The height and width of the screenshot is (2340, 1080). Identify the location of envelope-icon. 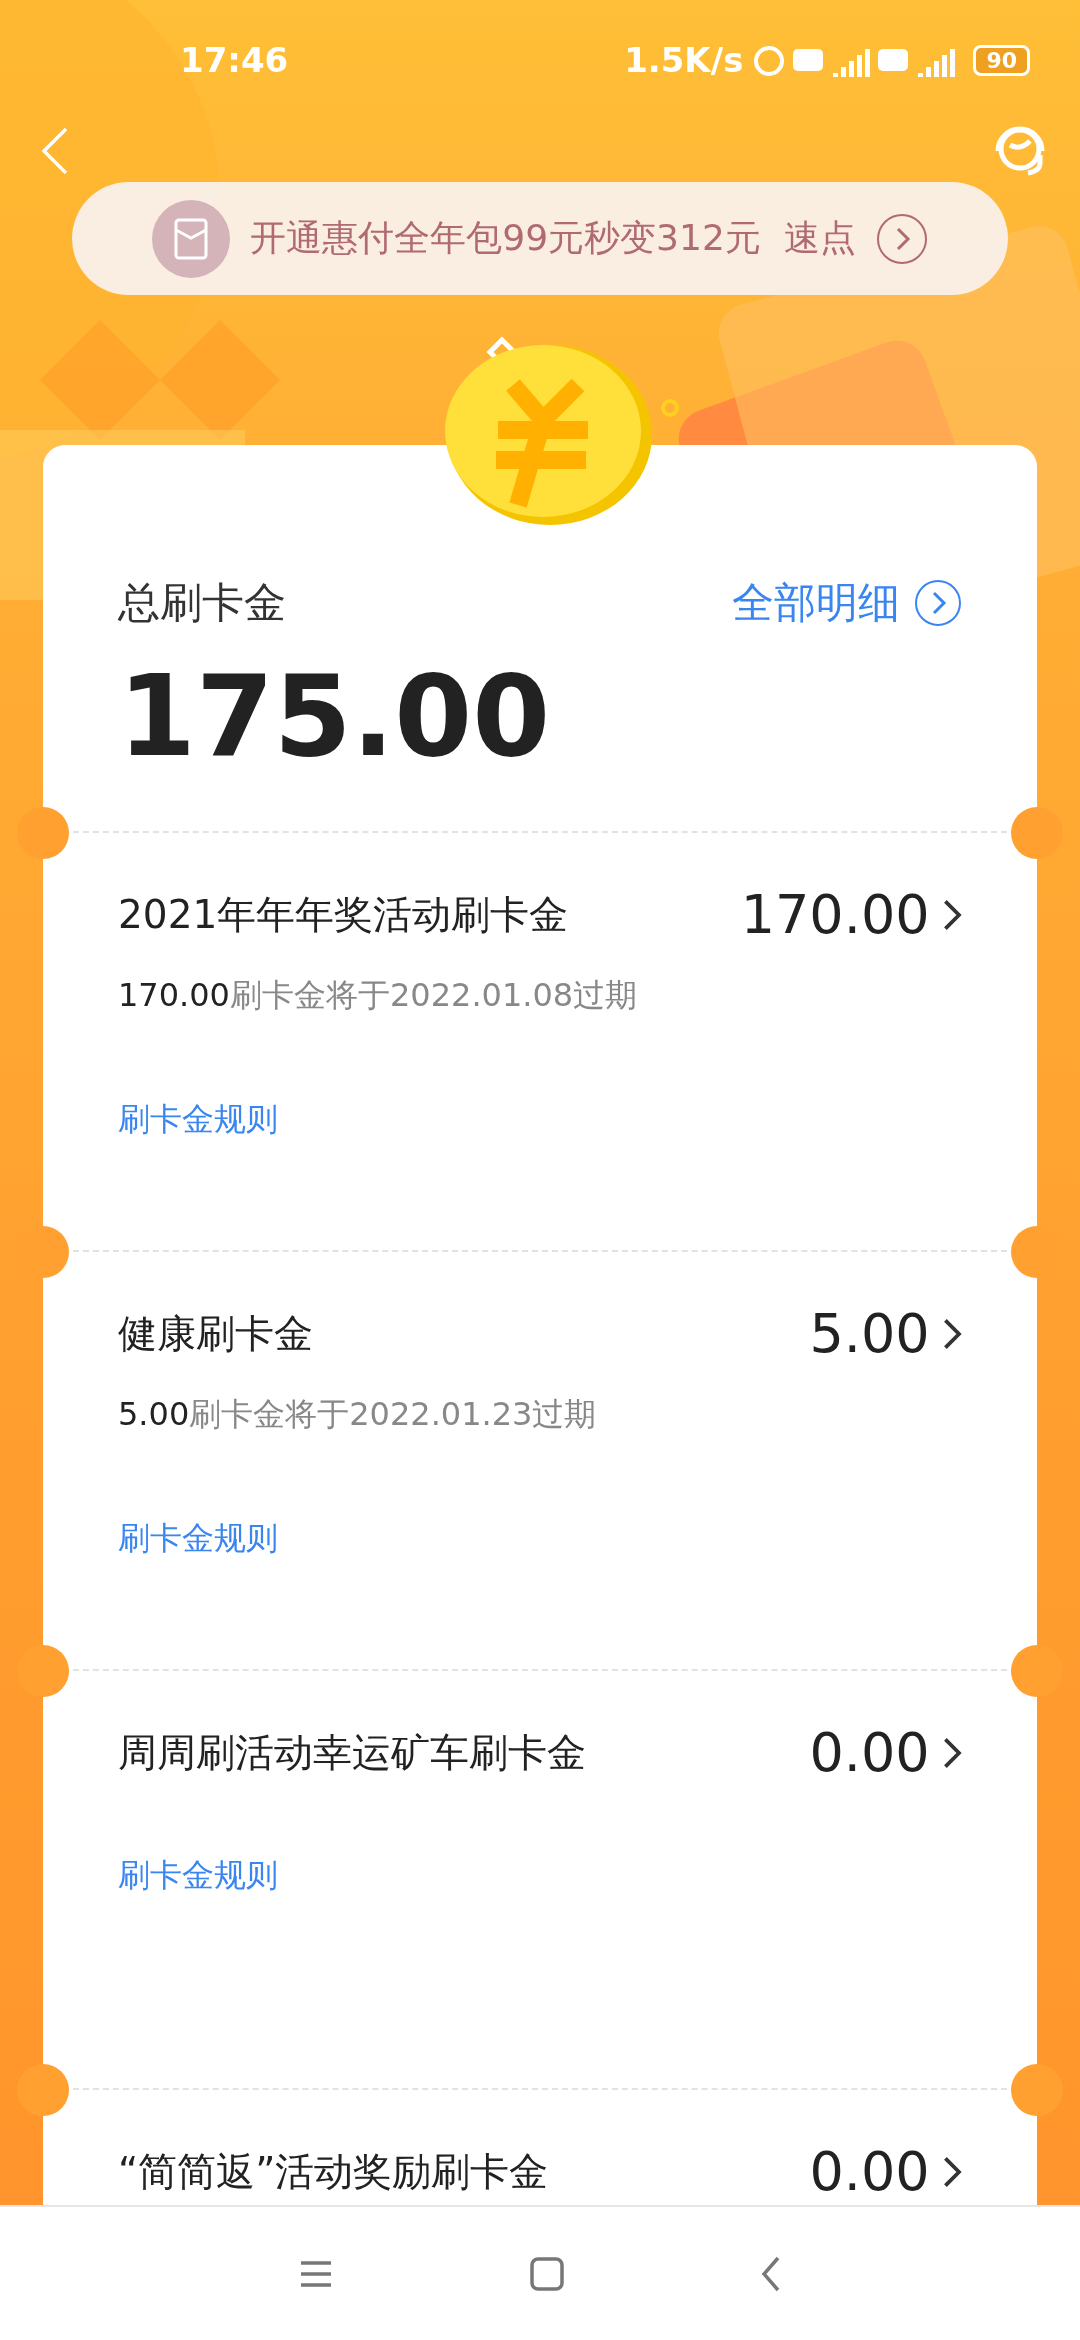
(191, 238).